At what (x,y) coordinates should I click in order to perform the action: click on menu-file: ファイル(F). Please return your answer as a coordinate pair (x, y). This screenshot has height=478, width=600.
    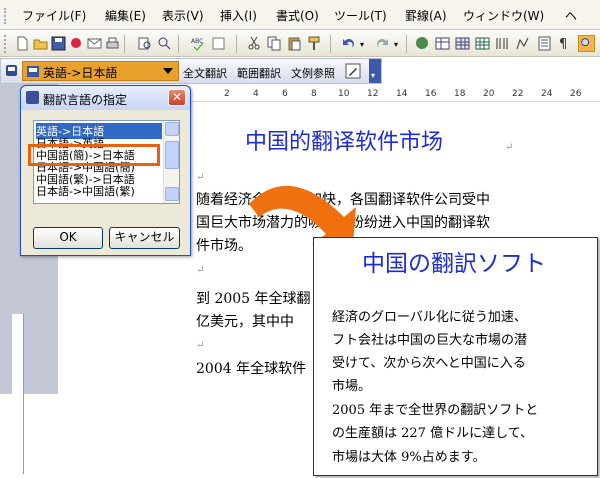
    Looking at the image, I should click on (54, 15).